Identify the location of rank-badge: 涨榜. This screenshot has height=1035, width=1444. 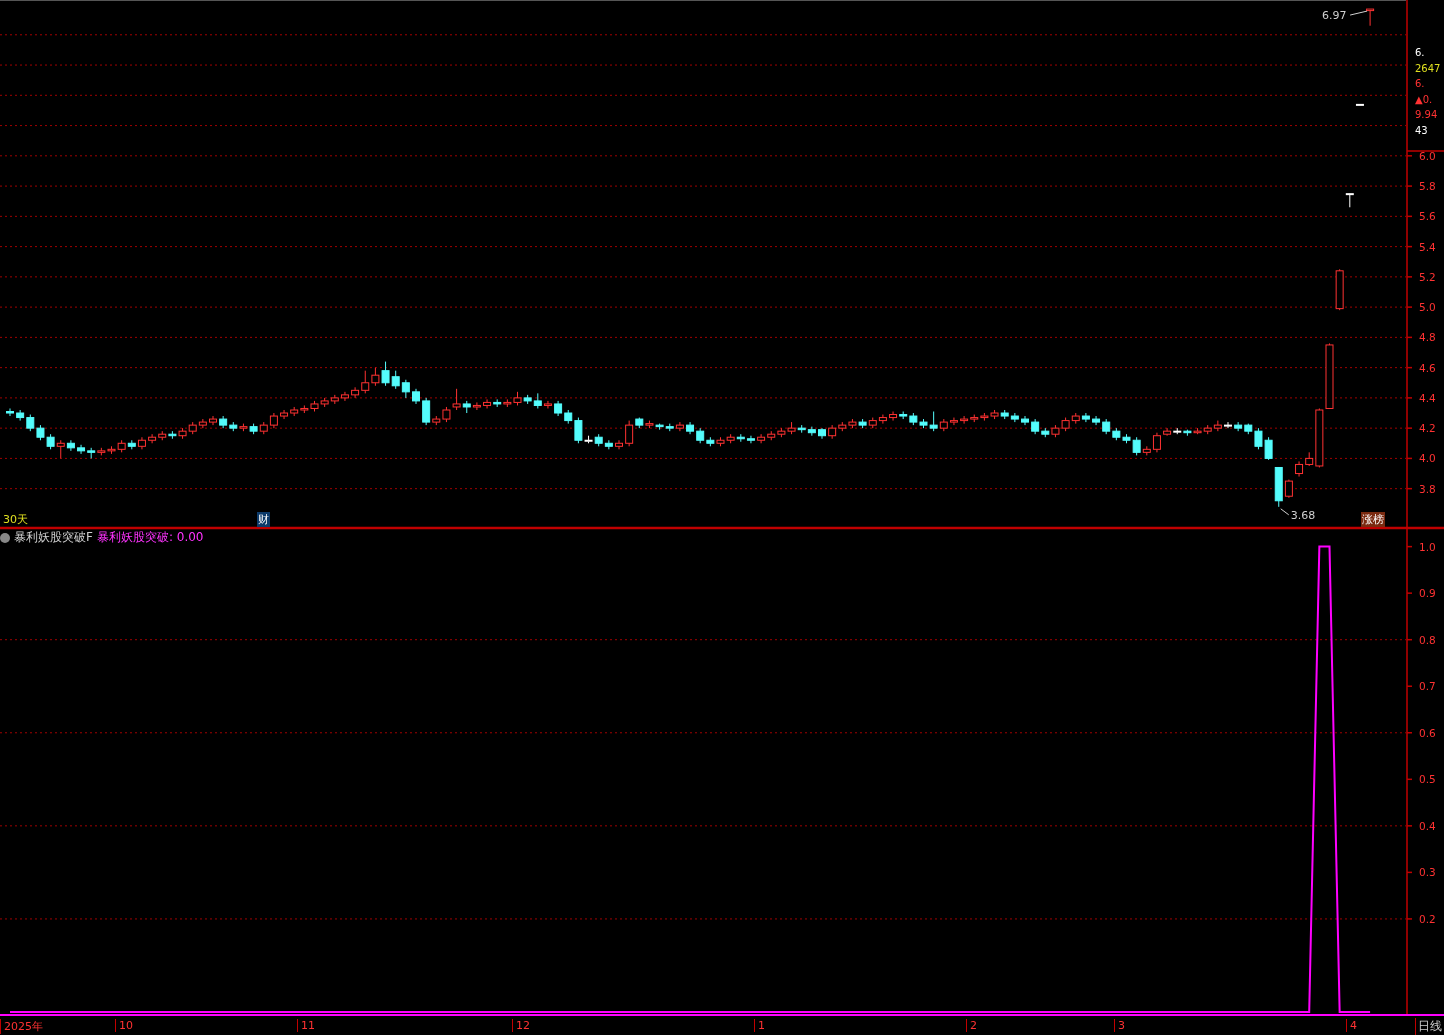
(1373, 519).